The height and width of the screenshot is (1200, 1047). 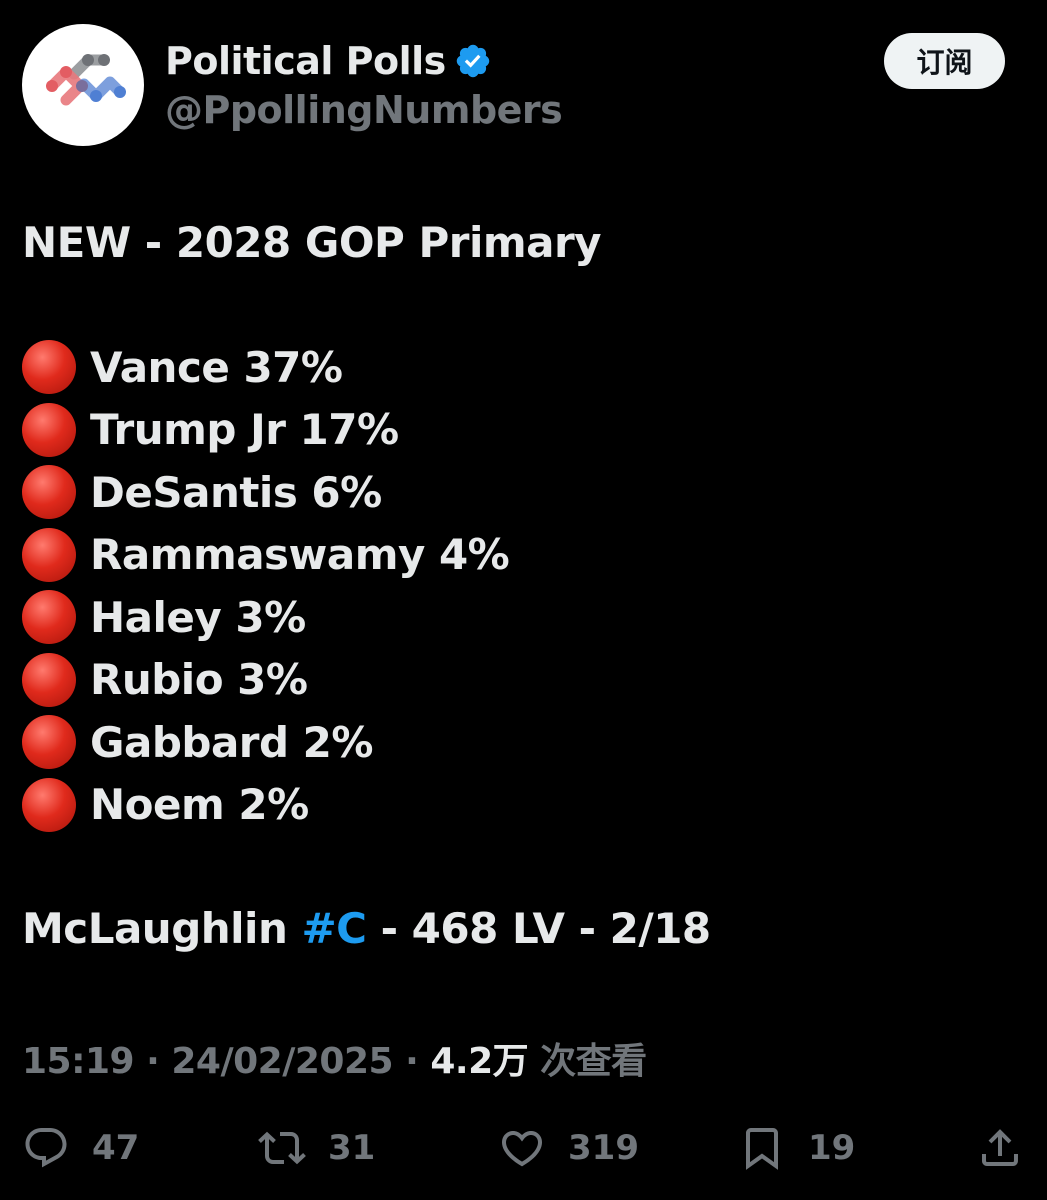 What do you see at coordinates (316, 1148) in the screenshot?
I see `retweet-button: 31` at bounding box center [316, 1148].